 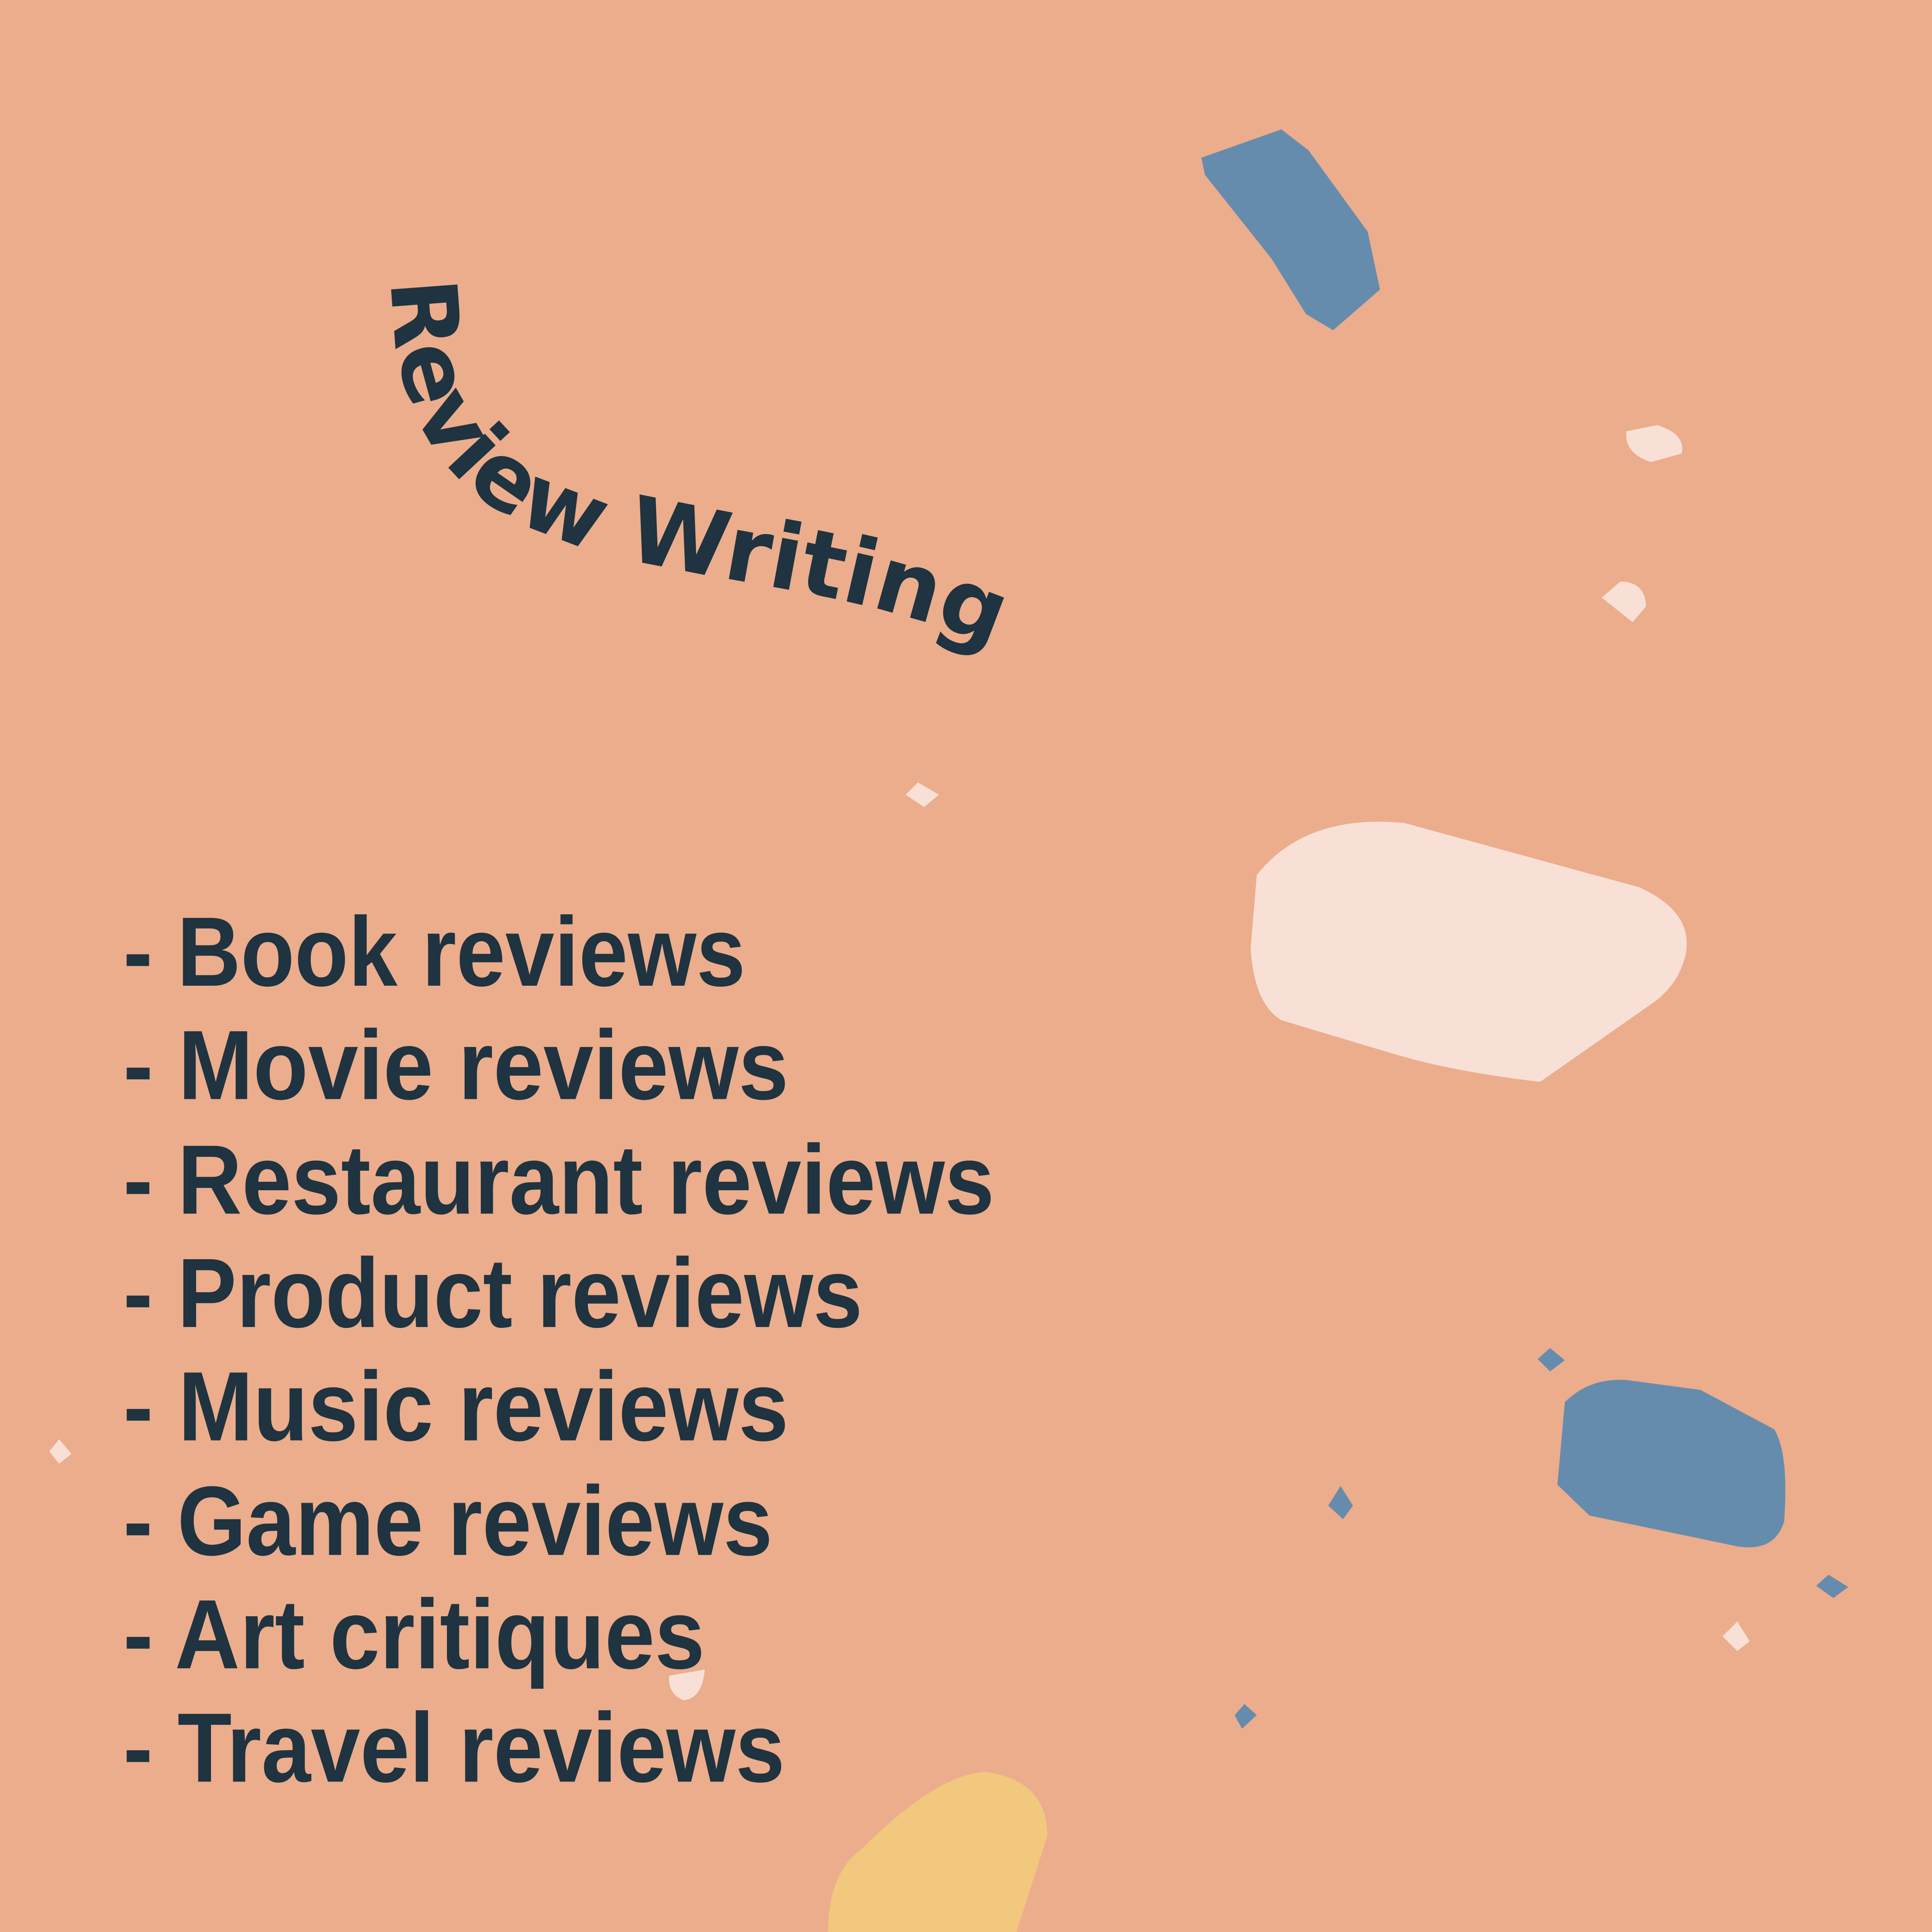 What do you see at coordinates (435, 952) in the screenshot?
I see `list-item: - Book reviews` at bounding box center [435, 952].